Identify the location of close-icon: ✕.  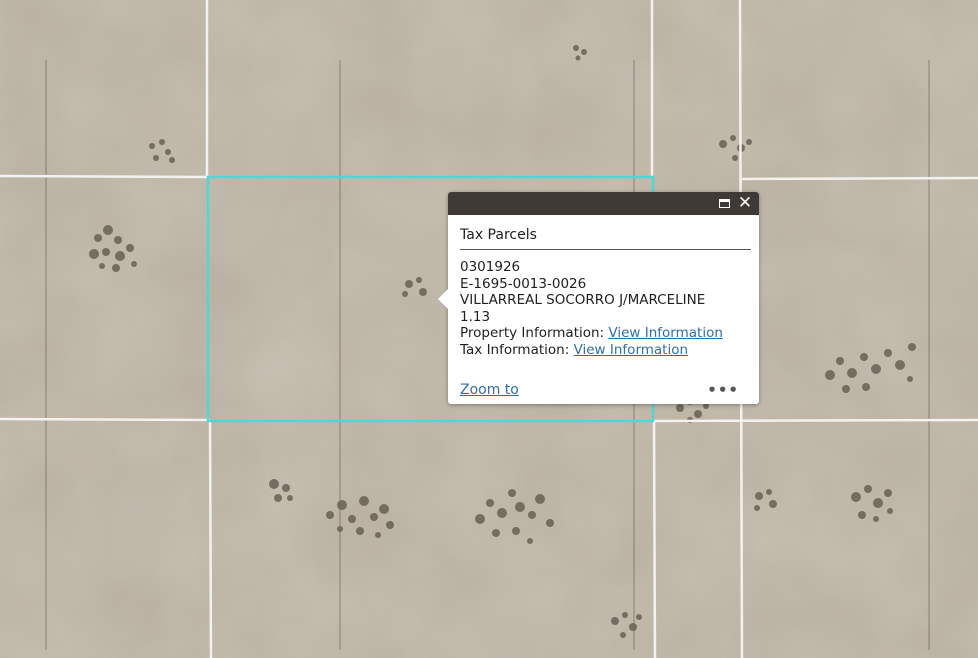
(745, 203).